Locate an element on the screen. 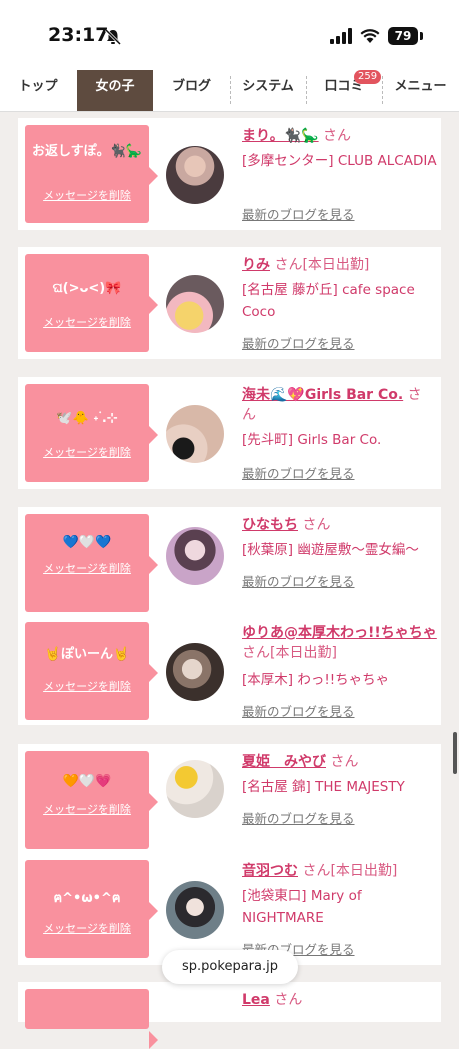 Image resolution: width=459 pixels, height=1049 pixels. message-bubble: 💙🤍💙 メッセージを削除 is located at coordinates (91, 563).